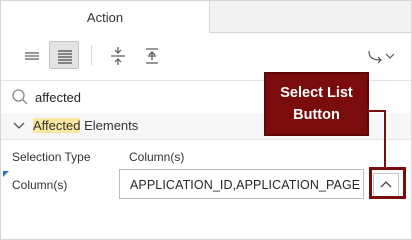 This screenshot has width=412, height=240. What do you see at coordinates (145, 97) in the screenshot?
I see `search-input` at bounding box center [145, 97].